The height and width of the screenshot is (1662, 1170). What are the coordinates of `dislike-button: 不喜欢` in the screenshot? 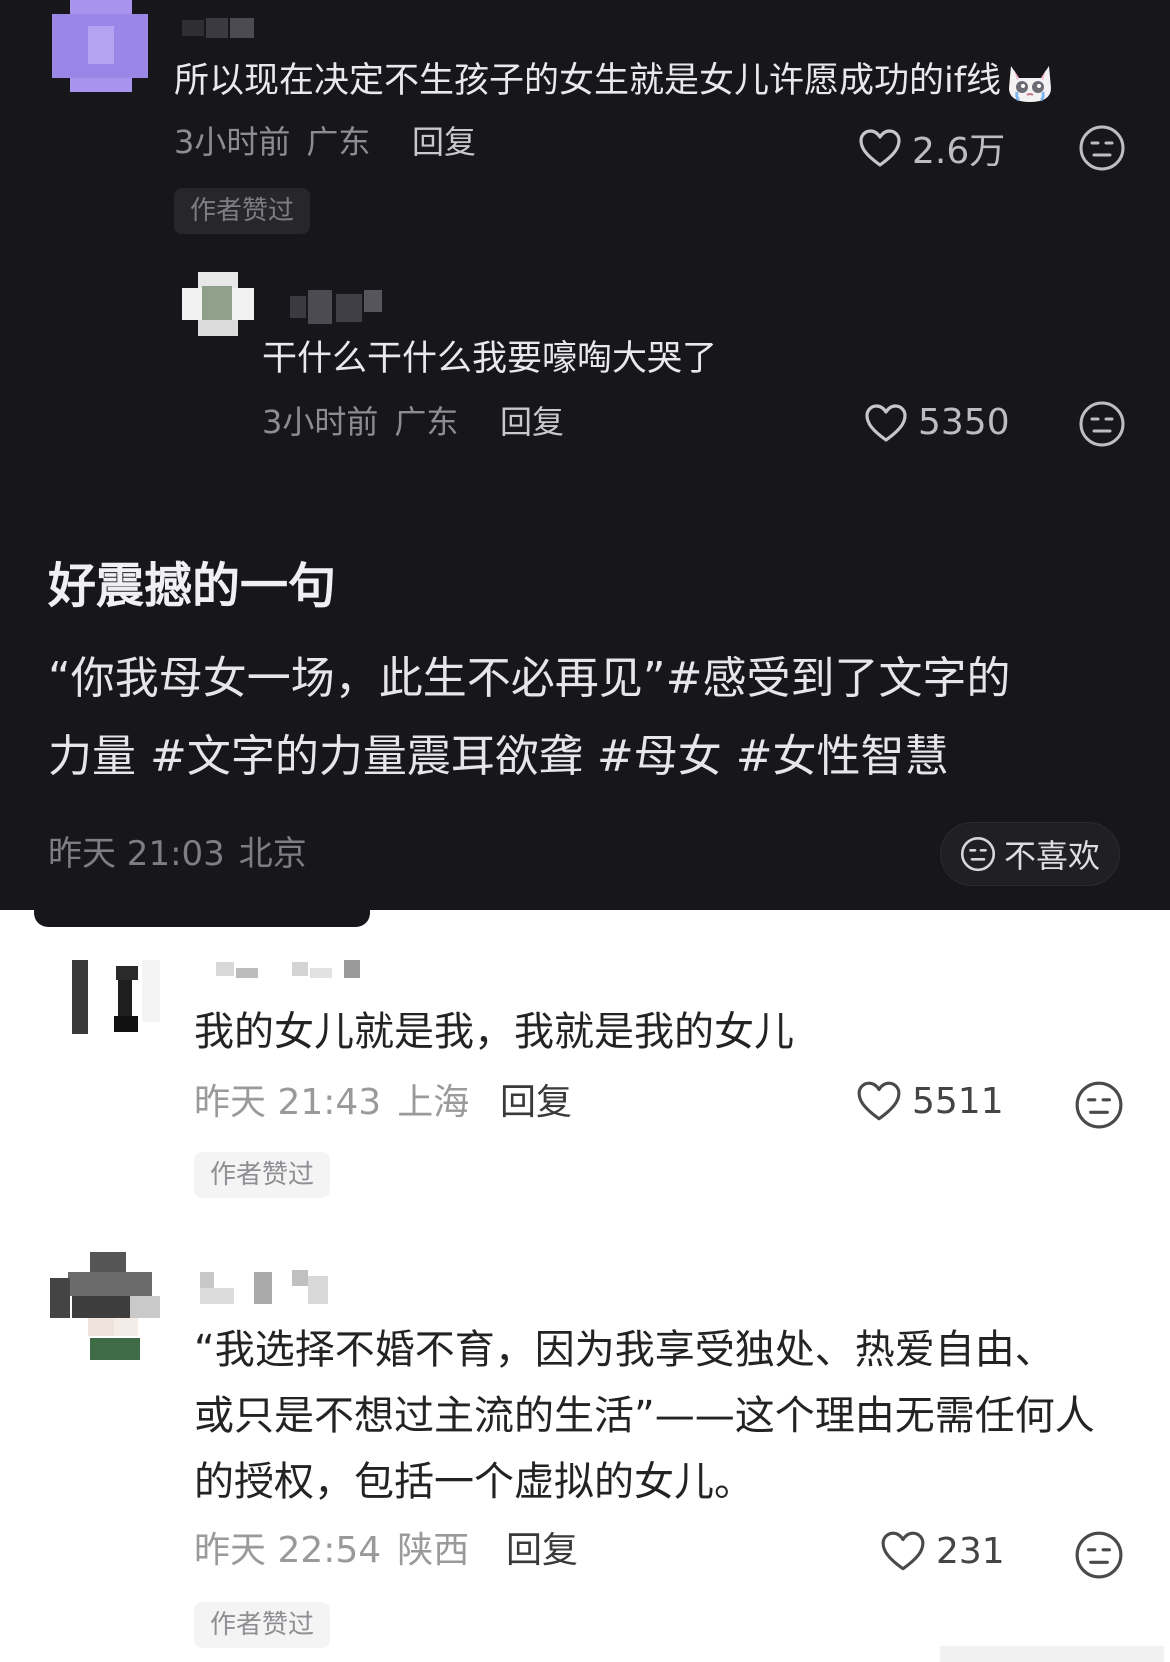 It's located at (1030, 854).